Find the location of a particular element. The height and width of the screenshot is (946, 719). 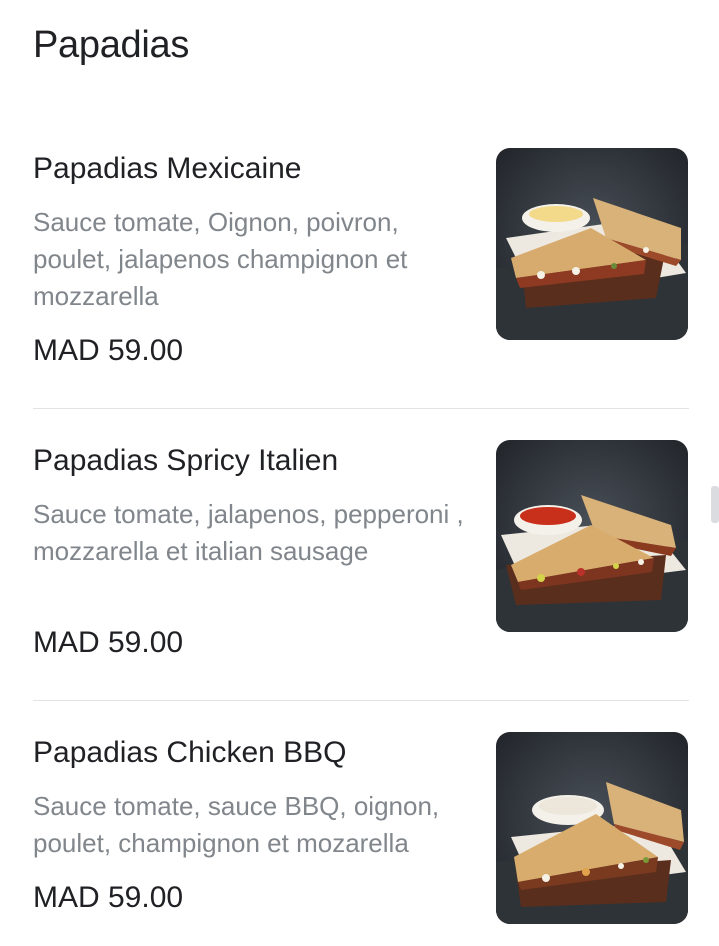

item-name: Papadias Mexicaine is located at coordinates (167, 168).